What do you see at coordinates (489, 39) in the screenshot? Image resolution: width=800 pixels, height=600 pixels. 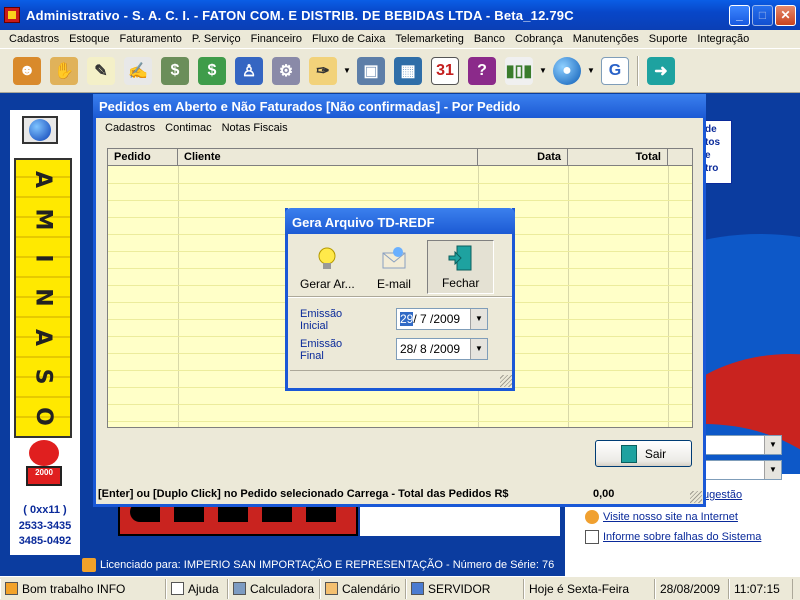 I see `menu-banco: Banco` at bounding box center [489, 39].